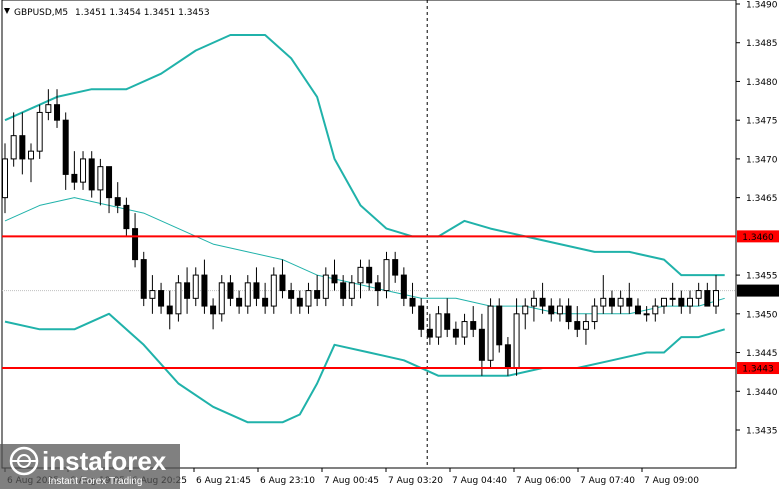 The width and height of the screenshot is (781, 489). Describe the element at coordinates (758, 292) in the screenshot. I see `current-price-label: 1.3453` at that location.